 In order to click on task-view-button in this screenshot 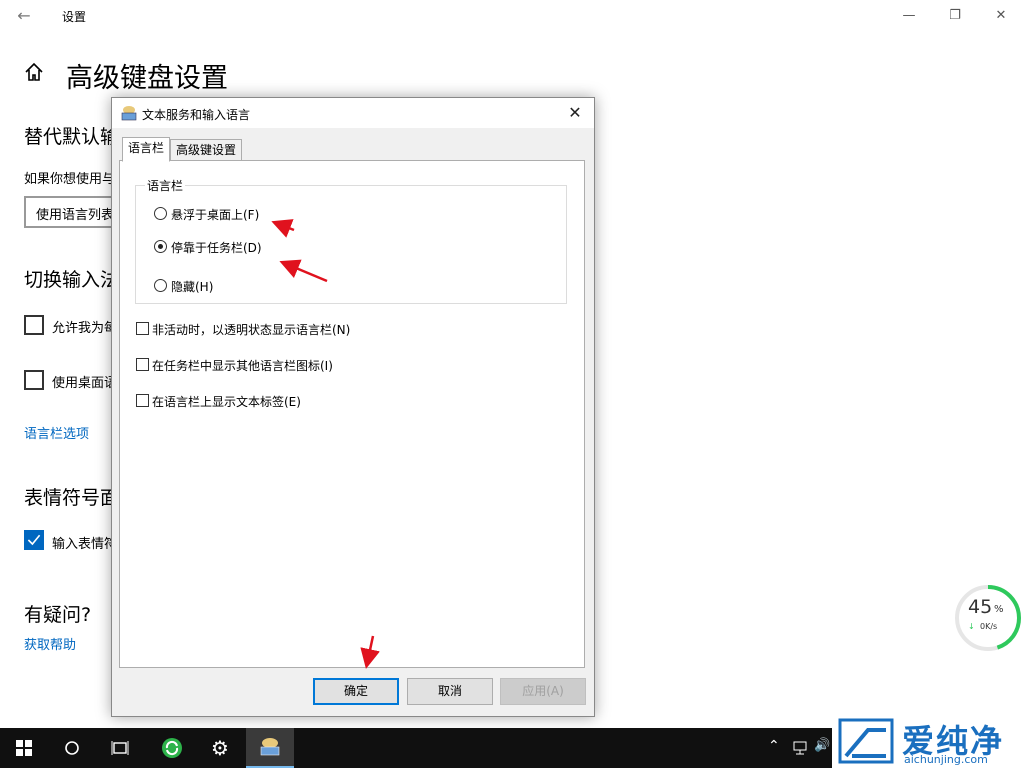, I will do `click(120, 748)`.